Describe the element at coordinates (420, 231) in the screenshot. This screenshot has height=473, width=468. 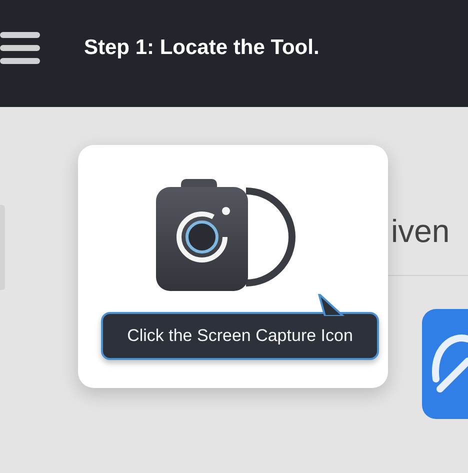
I see `heading-text: iven` at that location.